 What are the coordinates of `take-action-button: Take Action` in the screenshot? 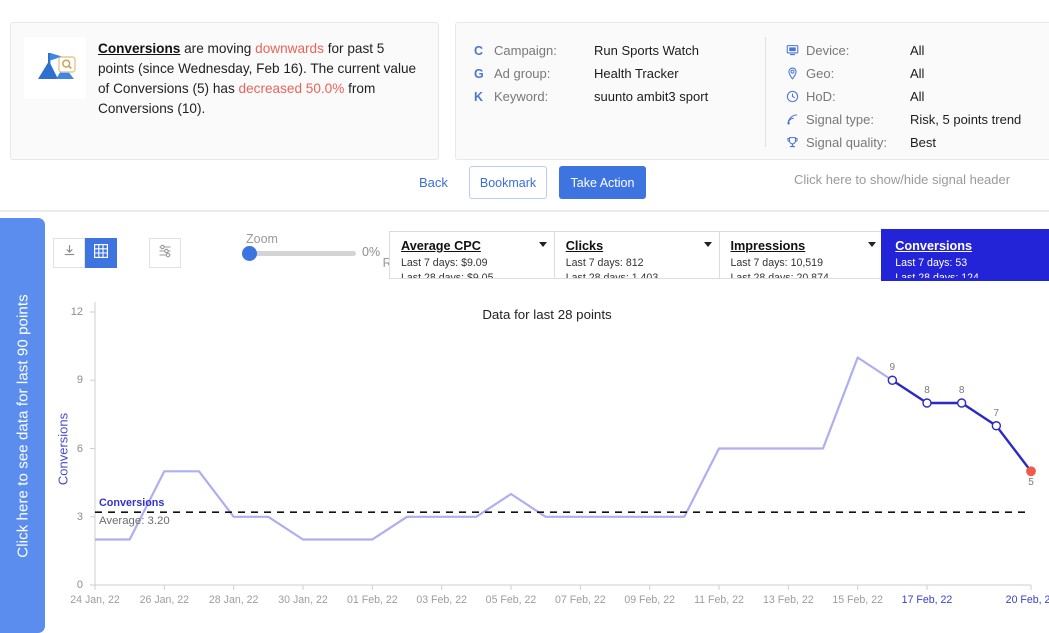 It's located at (602, 182).